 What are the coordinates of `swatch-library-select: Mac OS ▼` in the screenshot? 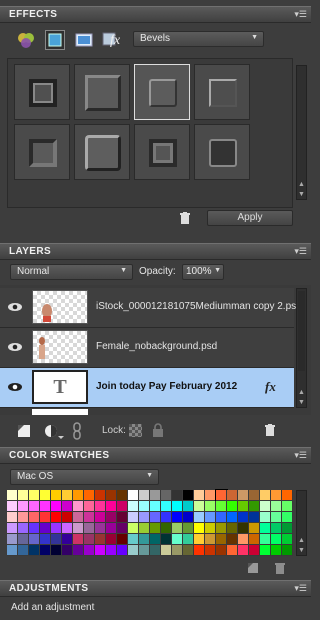 It's located at (84, 477).